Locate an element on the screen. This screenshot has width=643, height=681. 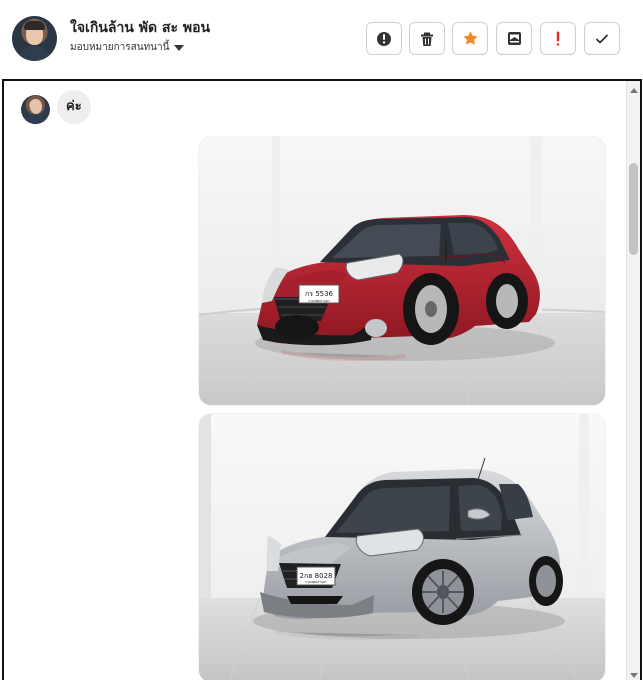
assign-conversation-dropdown: มอบหมายการสนทนานี้ is located at coordinates (127, 47).